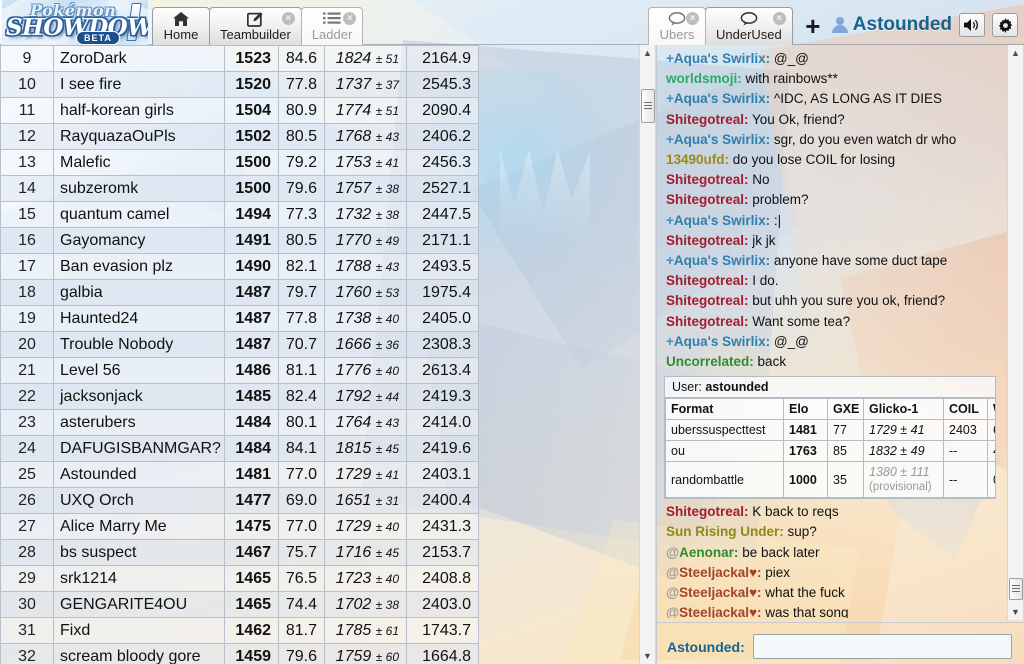 The width and height of the screenshot is (1024, 664). What do you see at coordinates (320, 604) in the screenshot?
I see `ladder-row: 30 GENGARITE4OU 1465 74.4 1702 ± 38 2403.0` at bounding box center [320, 604].